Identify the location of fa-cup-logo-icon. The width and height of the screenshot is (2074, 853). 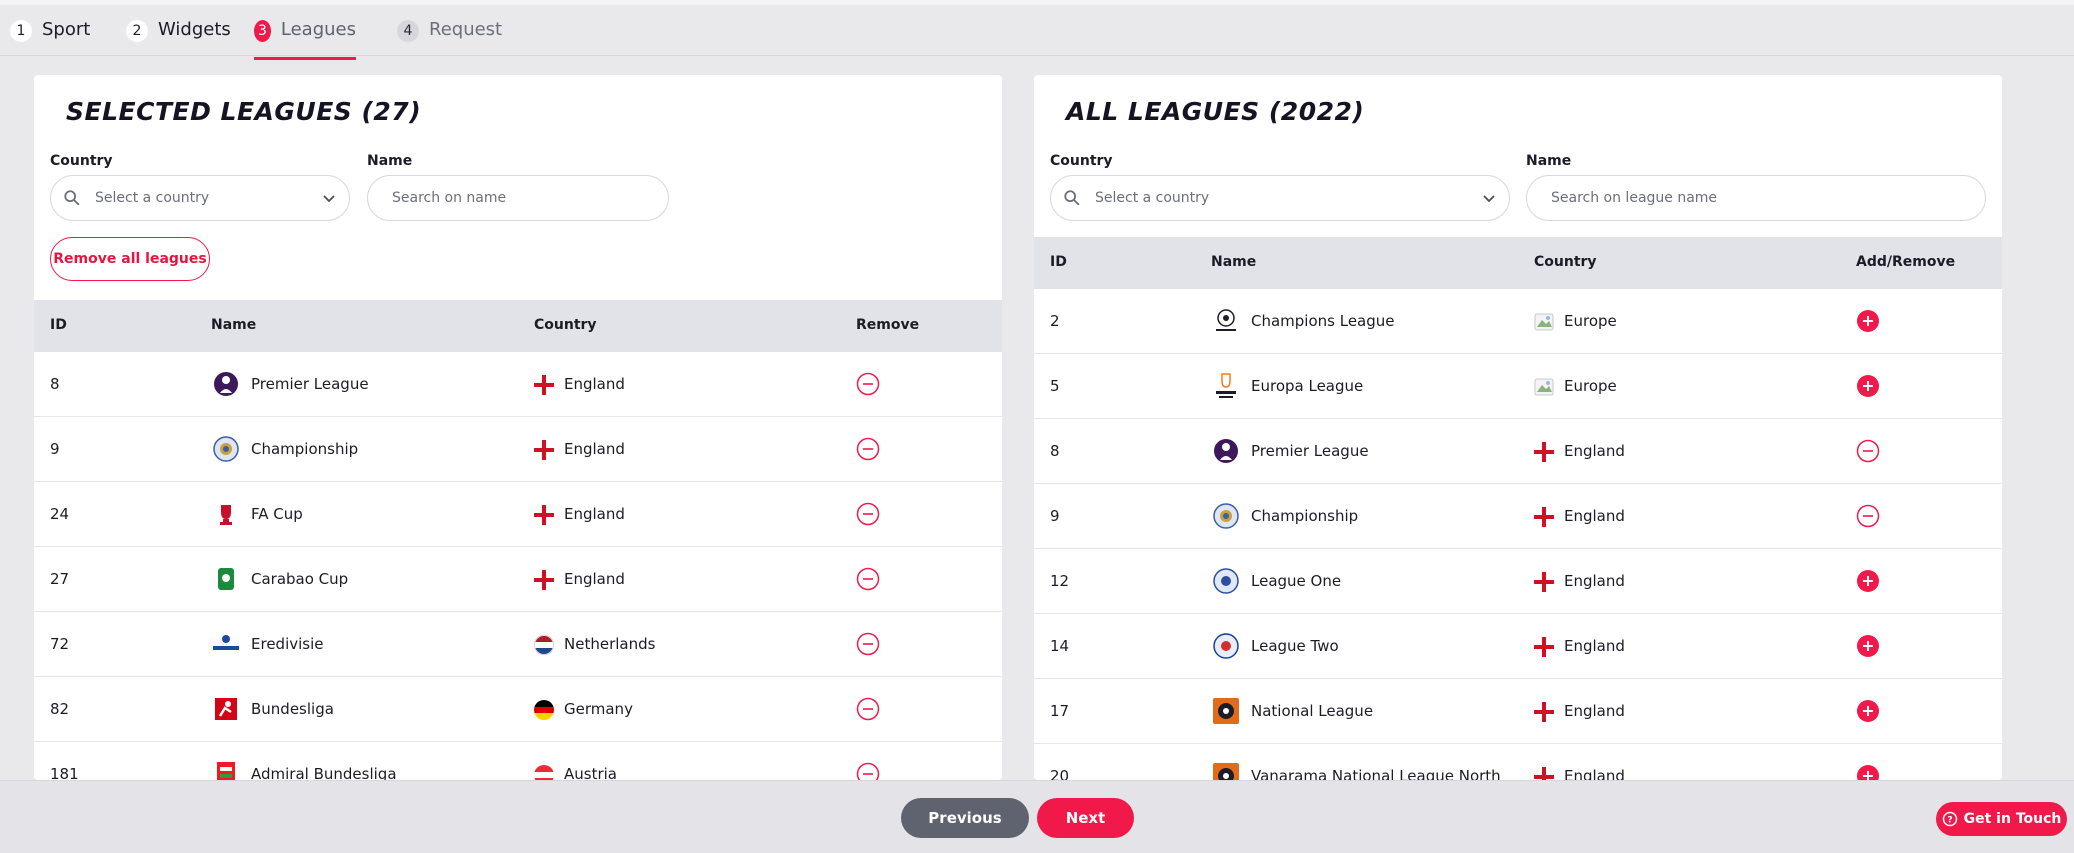
(226, 515).